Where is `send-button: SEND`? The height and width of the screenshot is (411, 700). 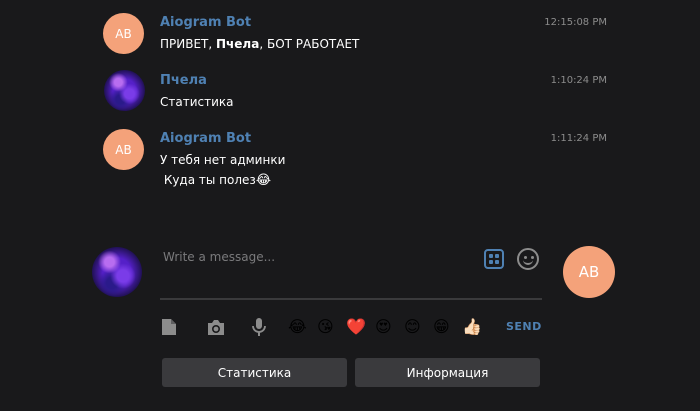 send-button: SEND is located at coordinates (524, 326).